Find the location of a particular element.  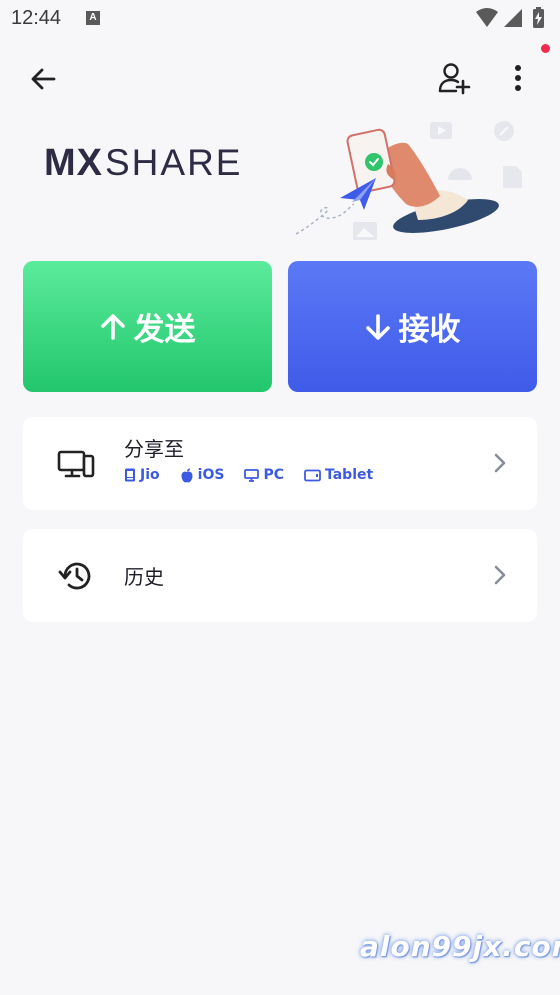

platform-label: Jio is located at coordinates (150, 475).